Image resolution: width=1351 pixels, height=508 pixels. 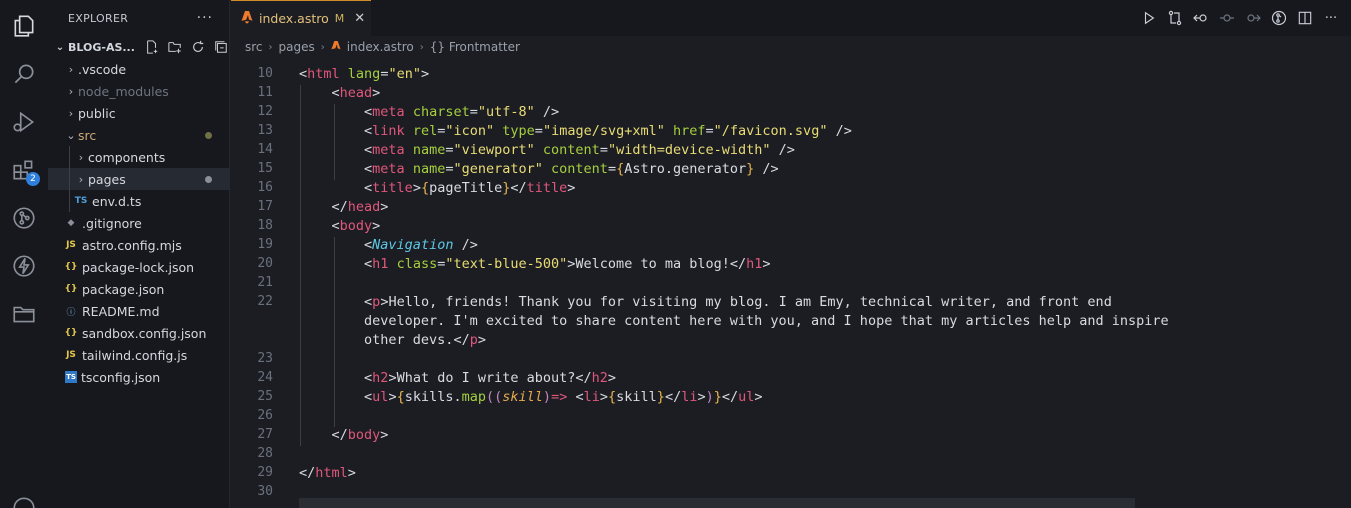 What do you see at coordinates (1201, 18) in the screenshot?
I see `go-back-change-icon` at bounding box center [1201, 18].